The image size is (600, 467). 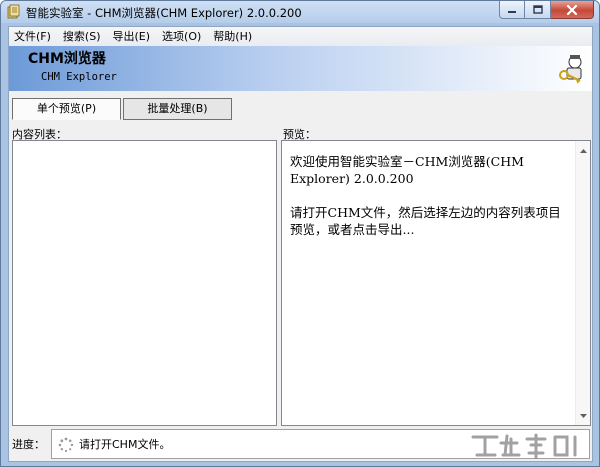 I want to click on menu-bar: 文件(F) 搜索(S) 导出(E) 选项(O) 帮助(H), so click(x=300, y=36).